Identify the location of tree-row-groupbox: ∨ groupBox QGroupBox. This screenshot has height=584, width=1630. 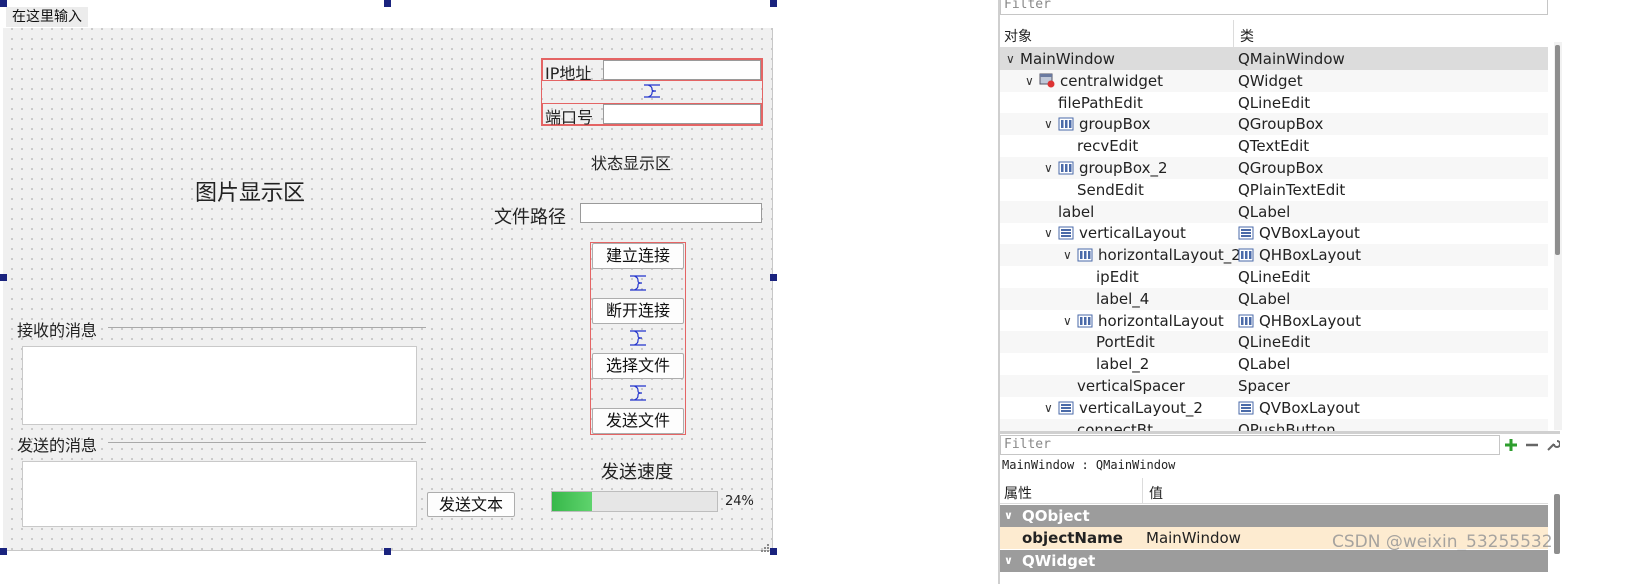
(1274, 125).